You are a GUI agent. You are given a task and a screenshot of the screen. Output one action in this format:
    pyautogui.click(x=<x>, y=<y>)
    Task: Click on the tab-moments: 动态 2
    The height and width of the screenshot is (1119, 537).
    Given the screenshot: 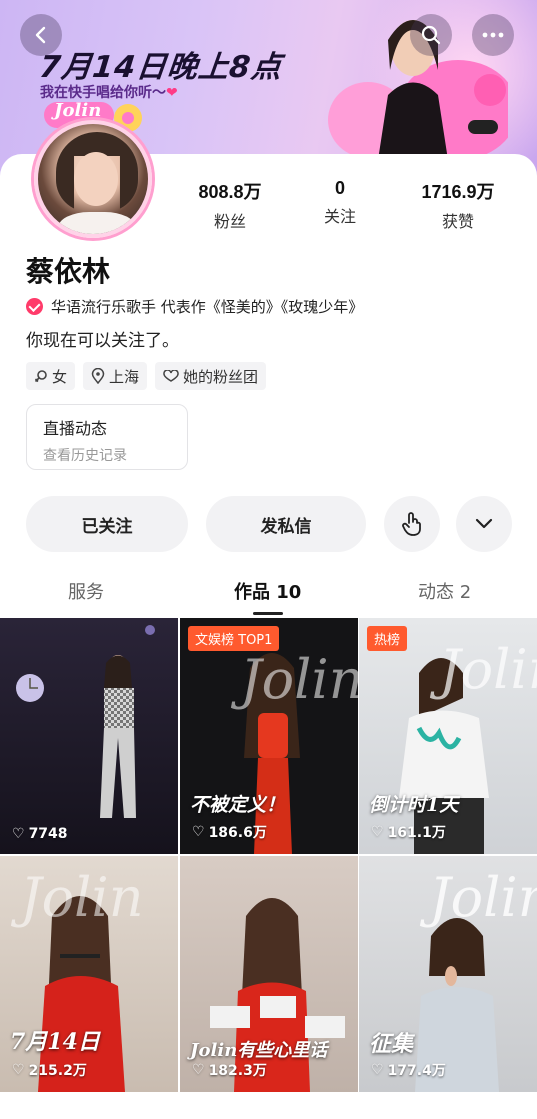 What is the action you would take?
    pyautogui.click(x=444, y=591)
    